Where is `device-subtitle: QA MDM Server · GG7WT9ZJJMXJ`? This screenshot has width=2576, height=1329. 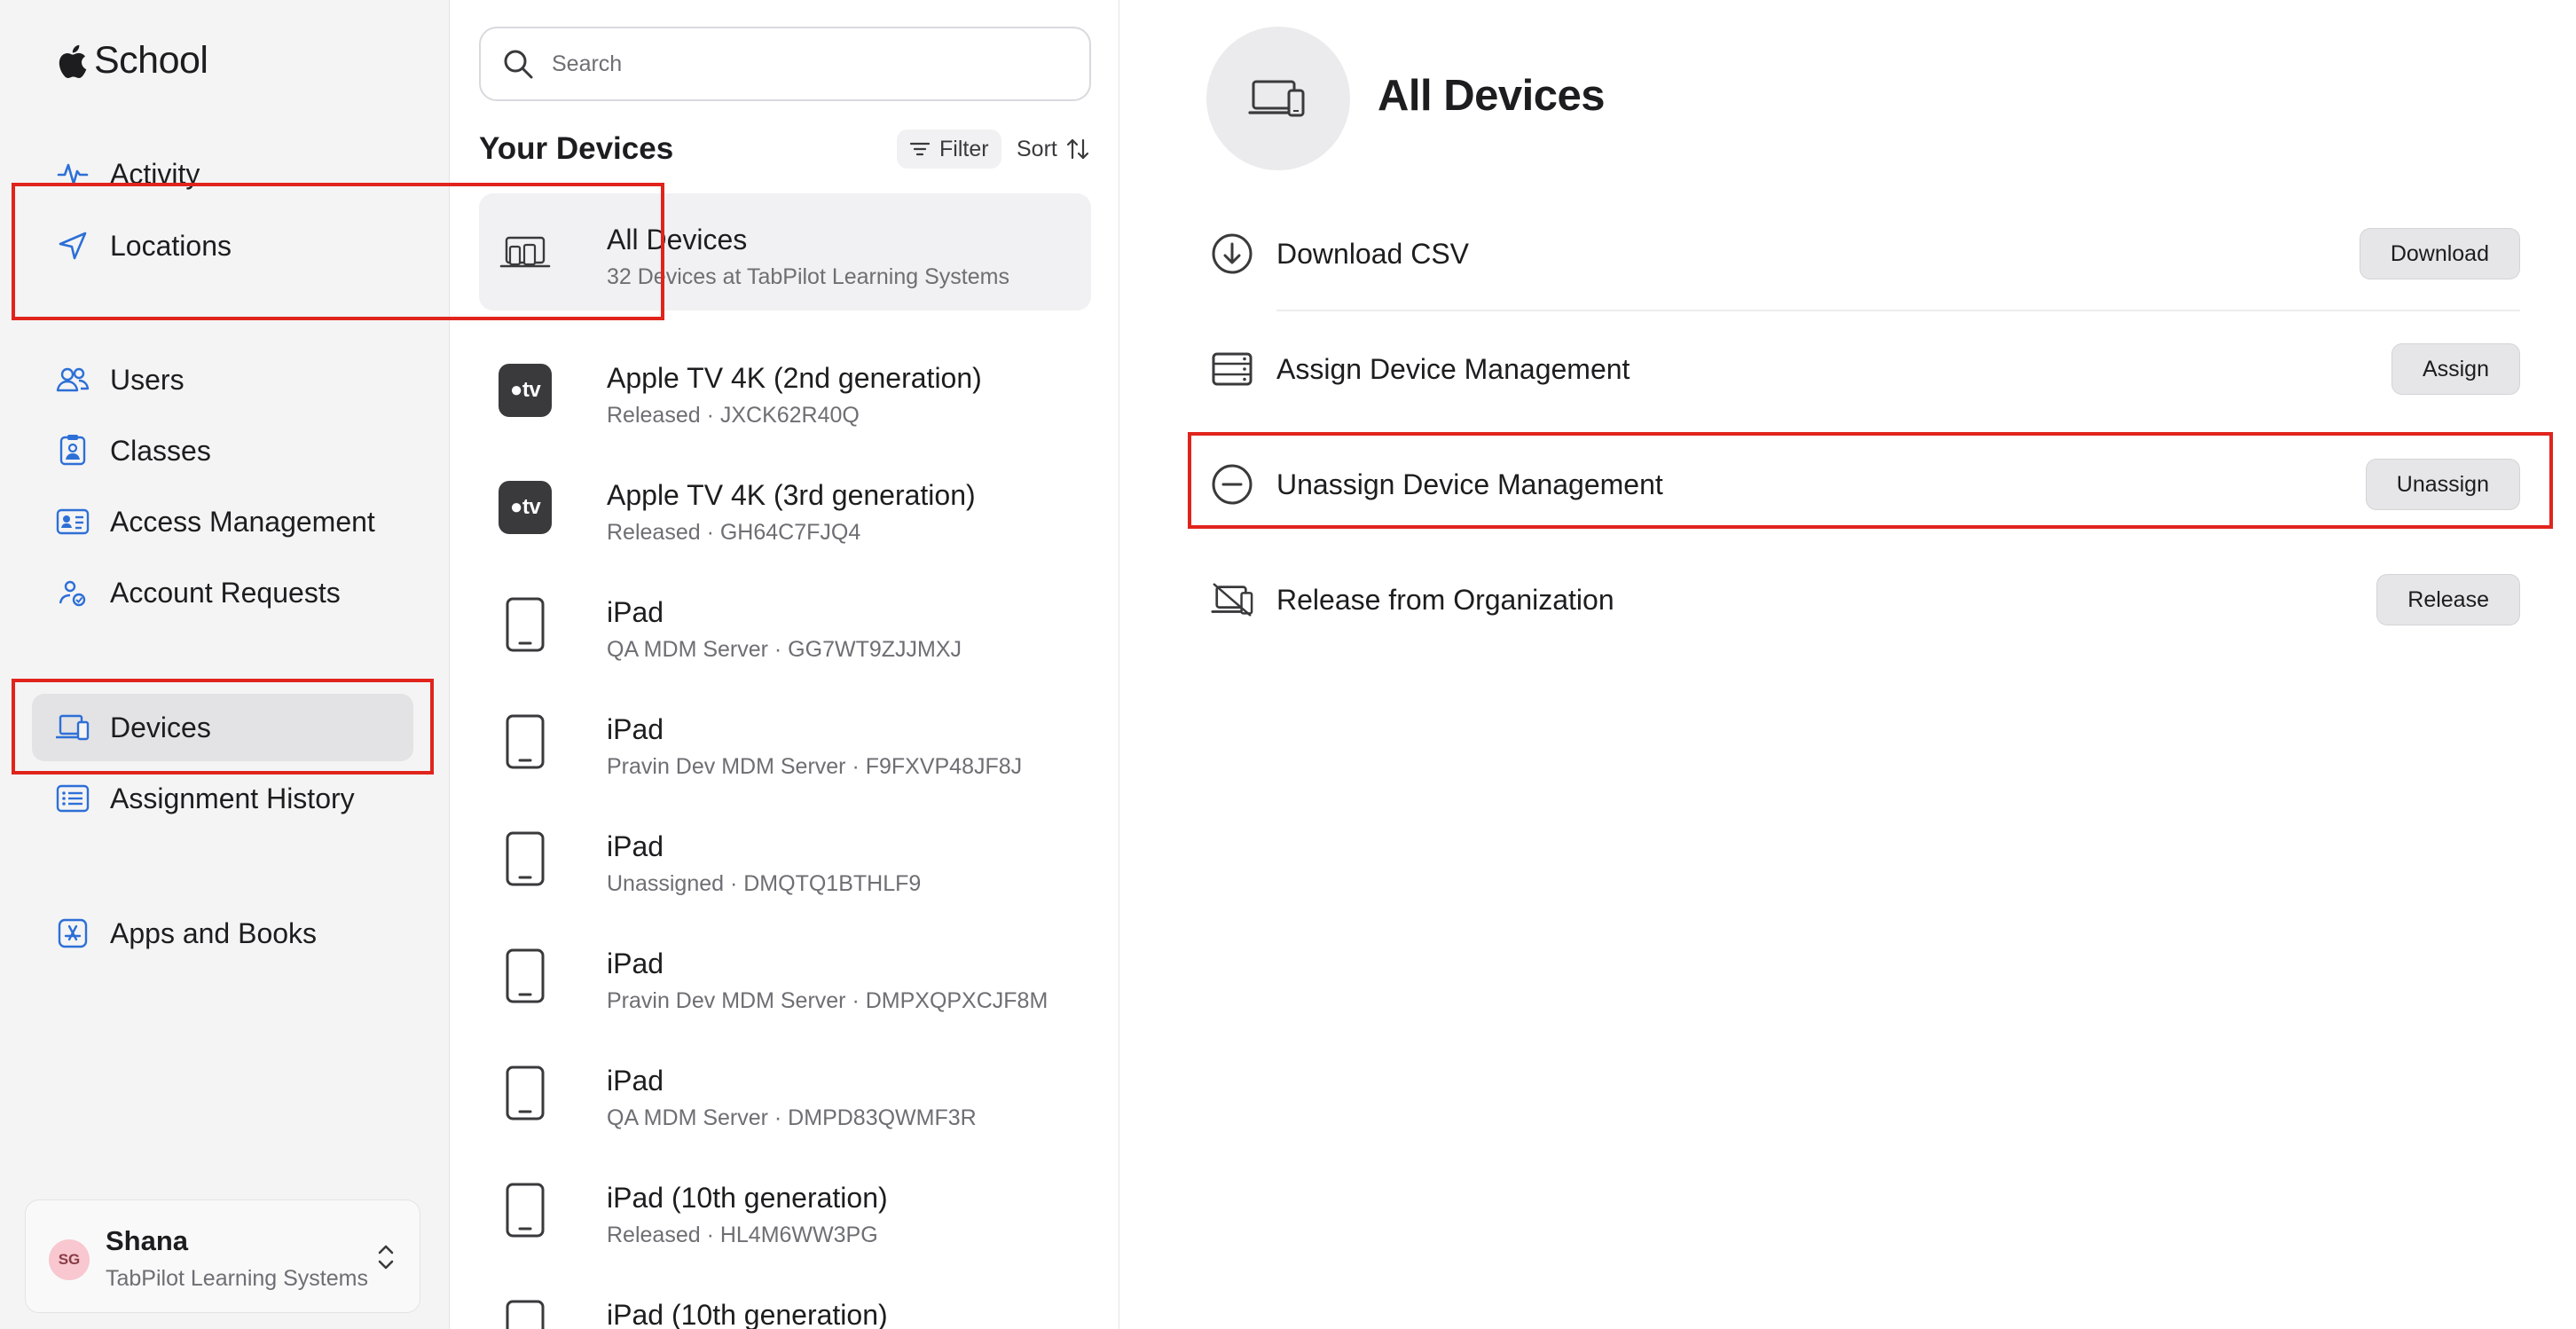 device-subtitle: QA MDM Server · GG7WT9ZJJMXJ is located at coordinates (784, 649).